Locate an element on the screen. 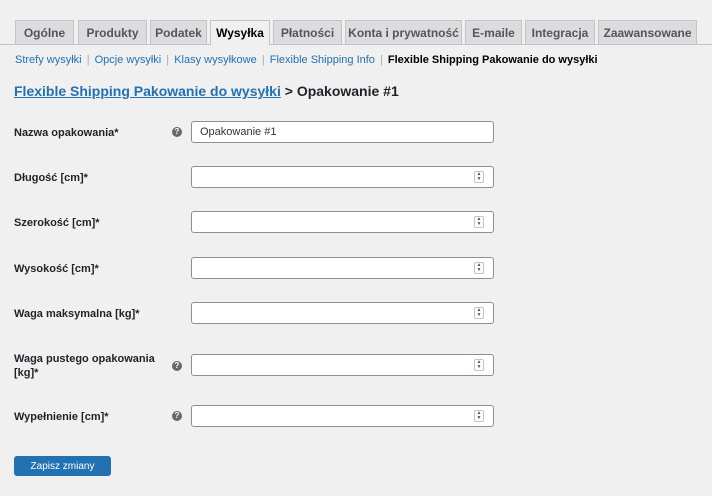 The height and width of the screenshot is (496, 712). subnav-klasy-wysylkowe: Klasy wysyłkowe is located at coordinates (215, 60).